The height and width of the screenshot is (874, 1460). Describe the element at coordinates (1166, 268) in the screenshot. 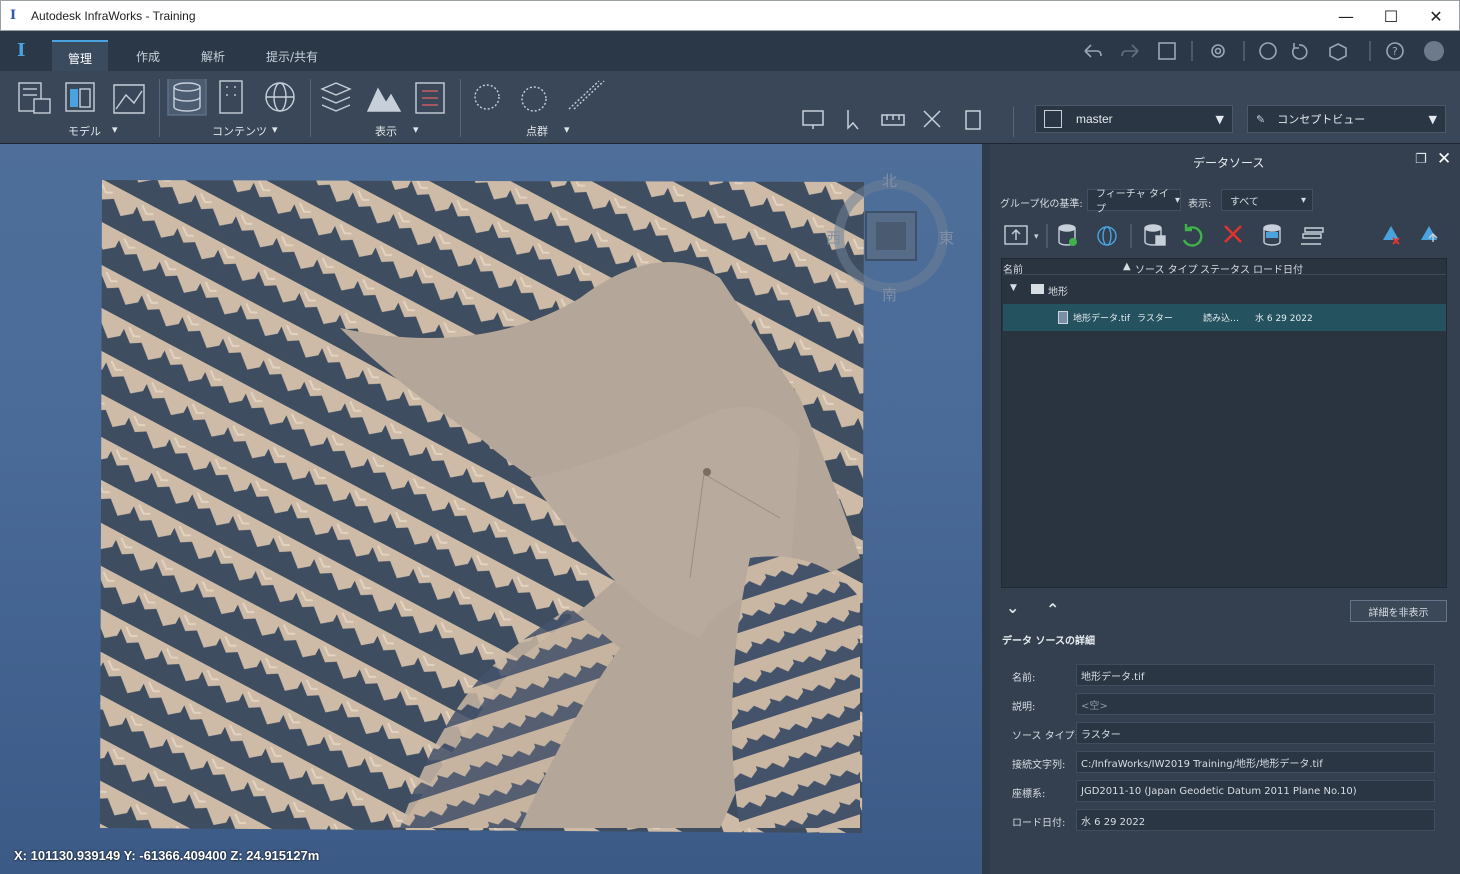

I see `column-source-type: ソース タイプ` at that location.